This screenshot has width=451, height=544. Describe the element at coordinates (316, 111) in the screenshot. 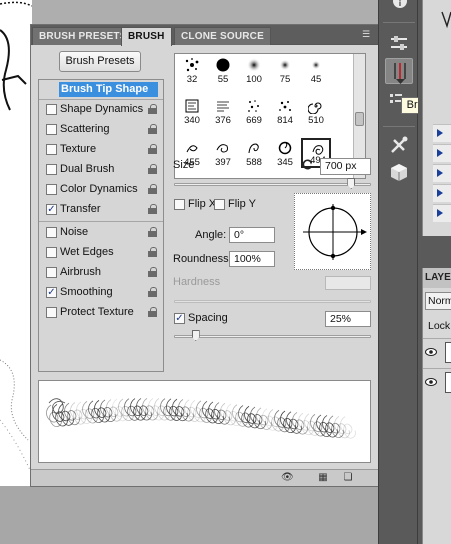

I see `brush-tip: 510` at that location.